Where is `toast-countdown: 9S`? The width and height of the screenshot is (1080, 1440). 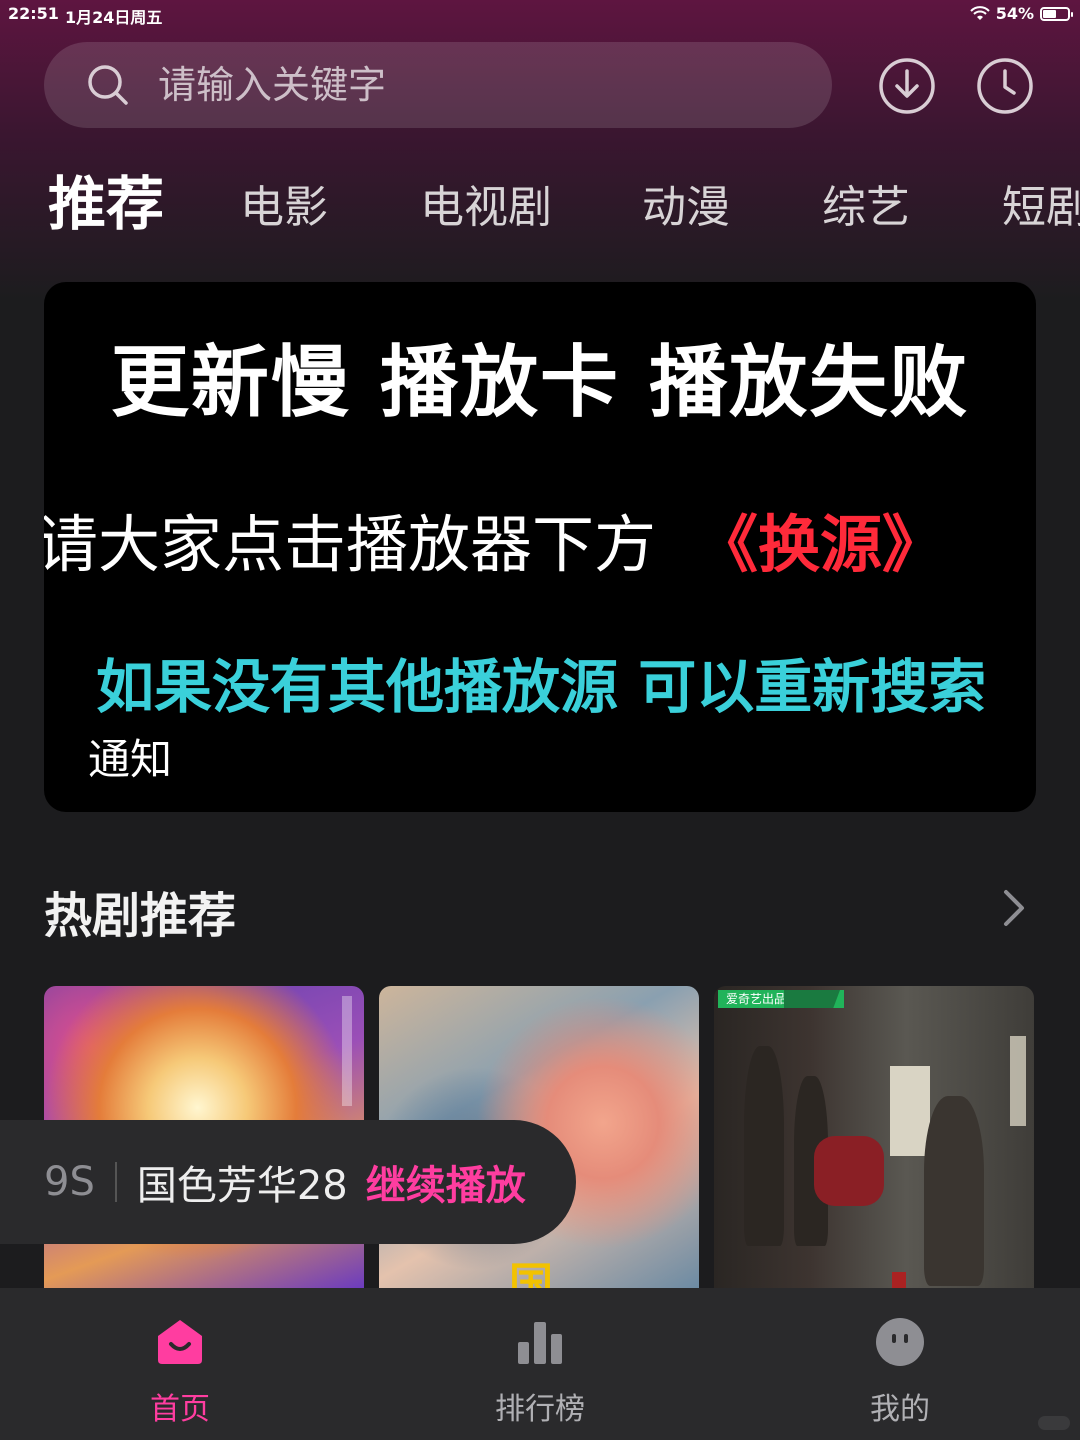
toast-countdown: 9S is located at coordinates (69, 1182).